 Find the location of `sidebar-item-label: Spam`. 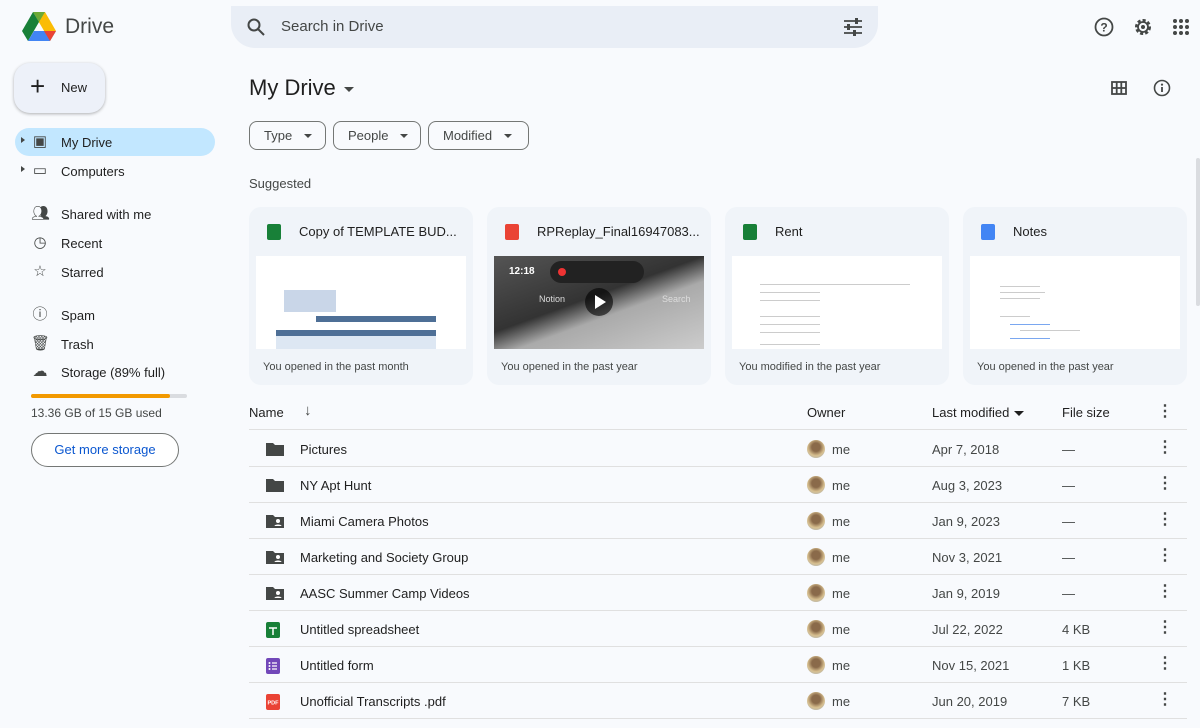

sidebar-item-label: Spam is located at coordinates (78, 315).